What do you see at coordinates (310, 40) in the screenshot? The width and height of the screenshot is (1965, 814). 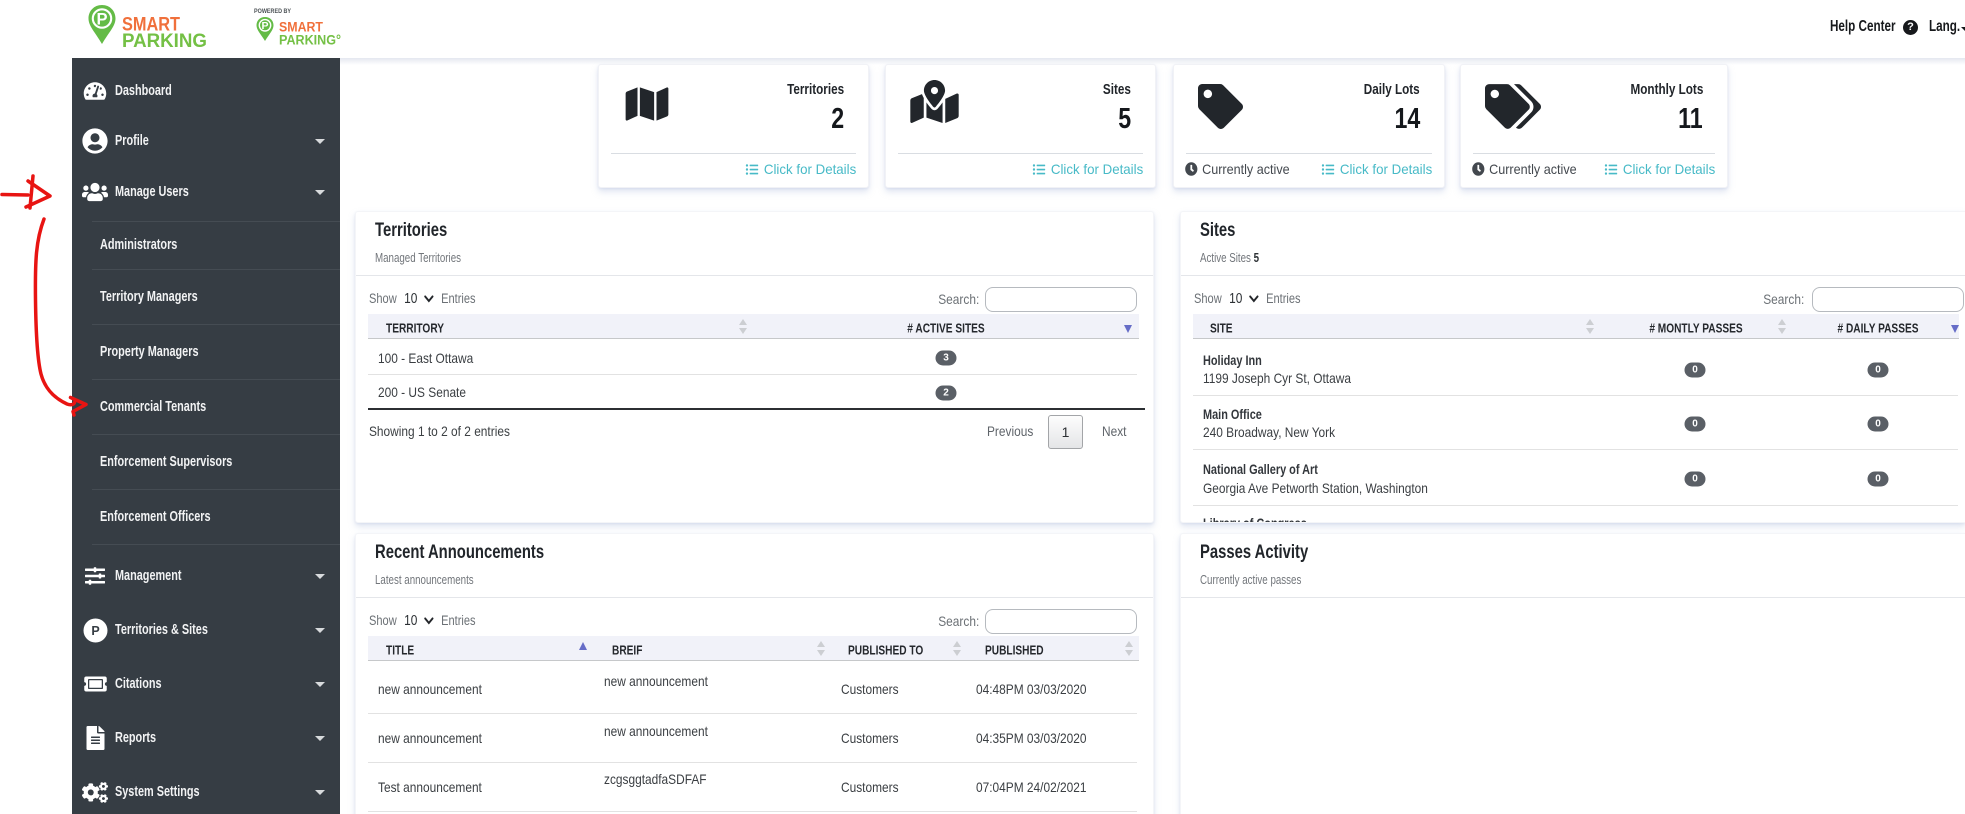 I see `svg-text: PARKING°` at bounding box center [310, 40].